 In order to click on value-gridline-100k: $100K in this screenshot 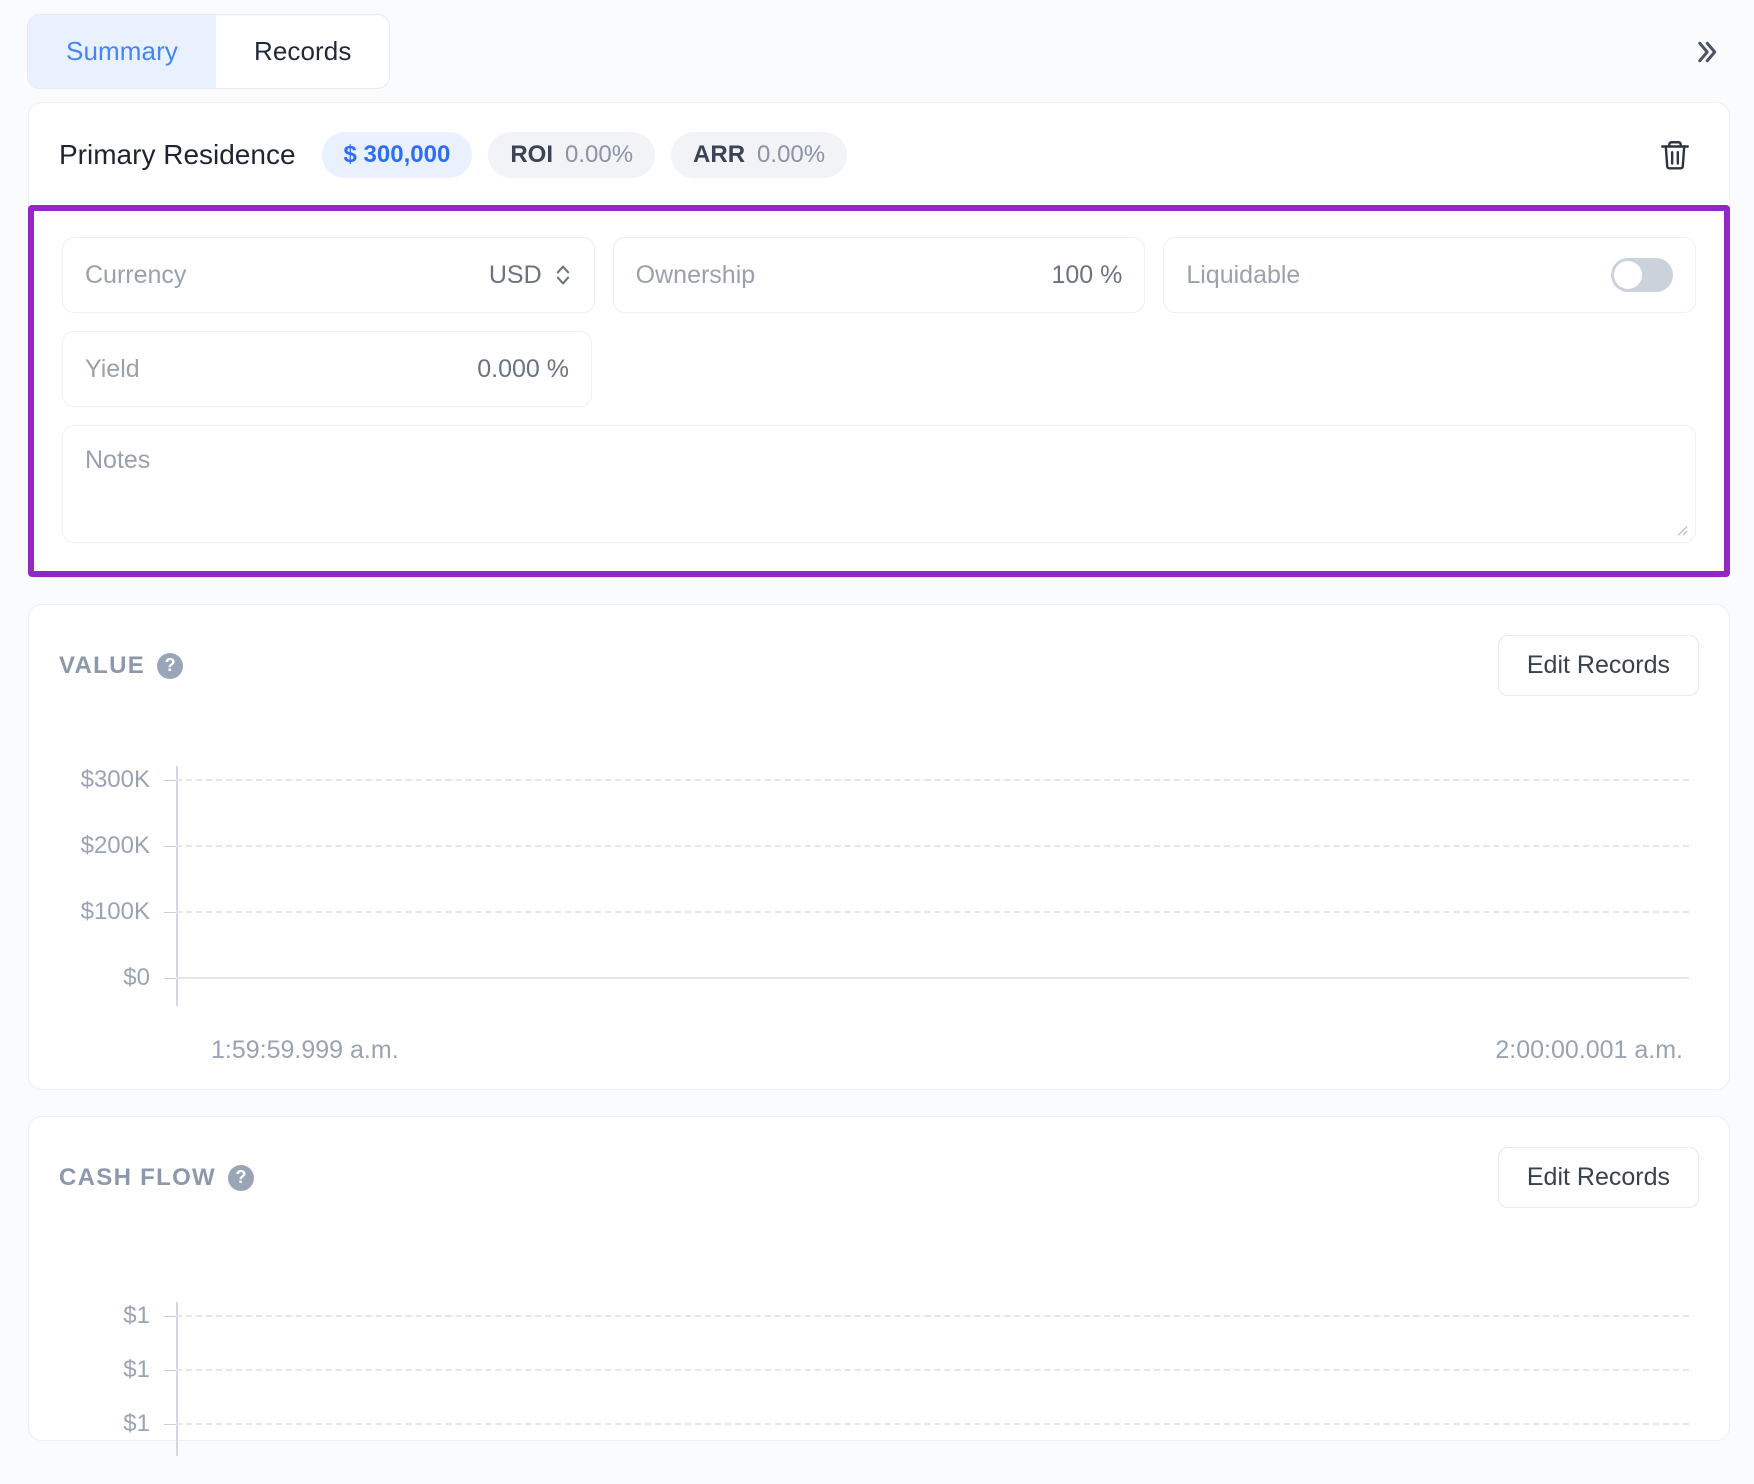, I will do `click(874, 912)`.